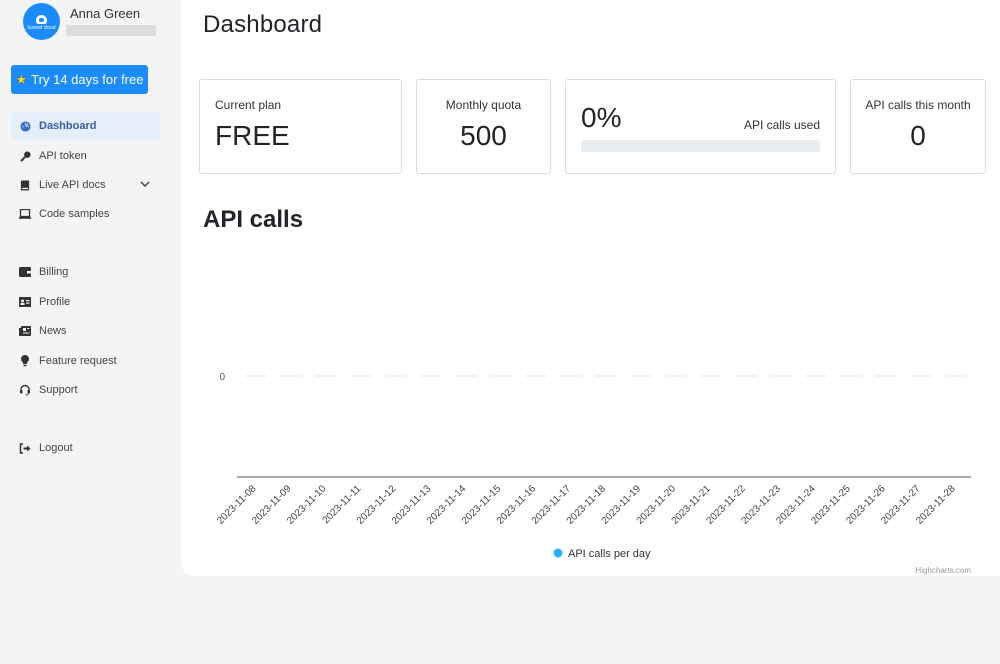 The width and height of the screenshot is (1000, 664). Describe the element at coordinates (25, 126) in the screenshot. I see `dashboard-icon` at that location.